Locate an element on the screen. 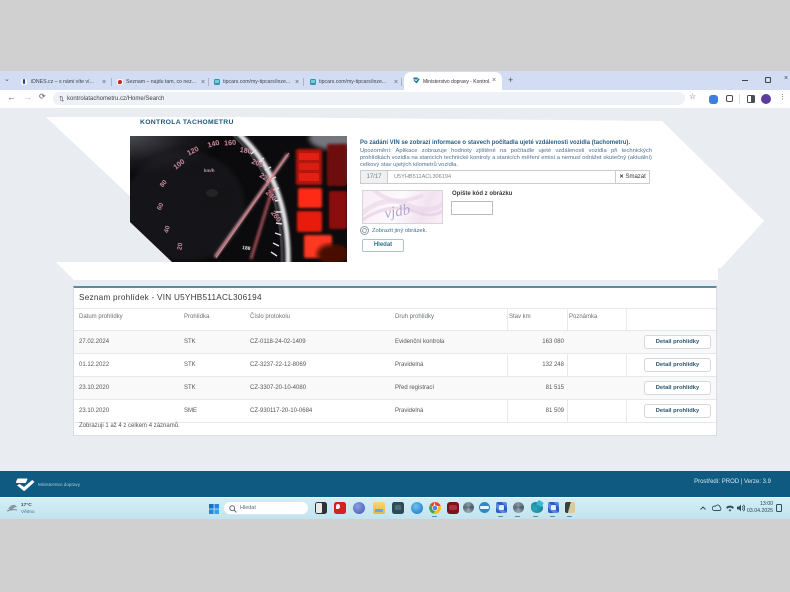 The height and width of the screenshot is (592, 790). svg-text: vjdb is located at coordinates (397, 212).